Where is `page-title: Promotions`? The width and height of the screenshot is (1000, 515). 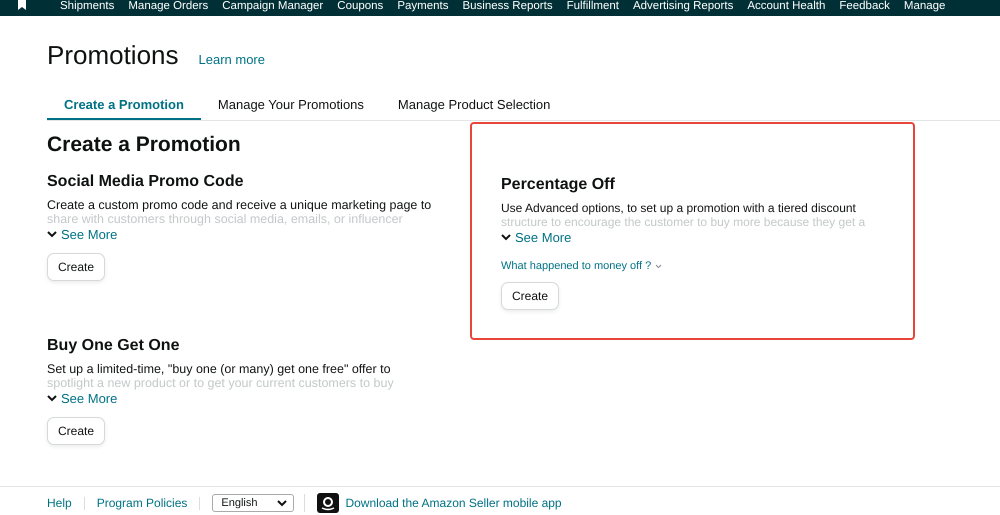
page-title: Promotions is located at coordinates (112, 55).